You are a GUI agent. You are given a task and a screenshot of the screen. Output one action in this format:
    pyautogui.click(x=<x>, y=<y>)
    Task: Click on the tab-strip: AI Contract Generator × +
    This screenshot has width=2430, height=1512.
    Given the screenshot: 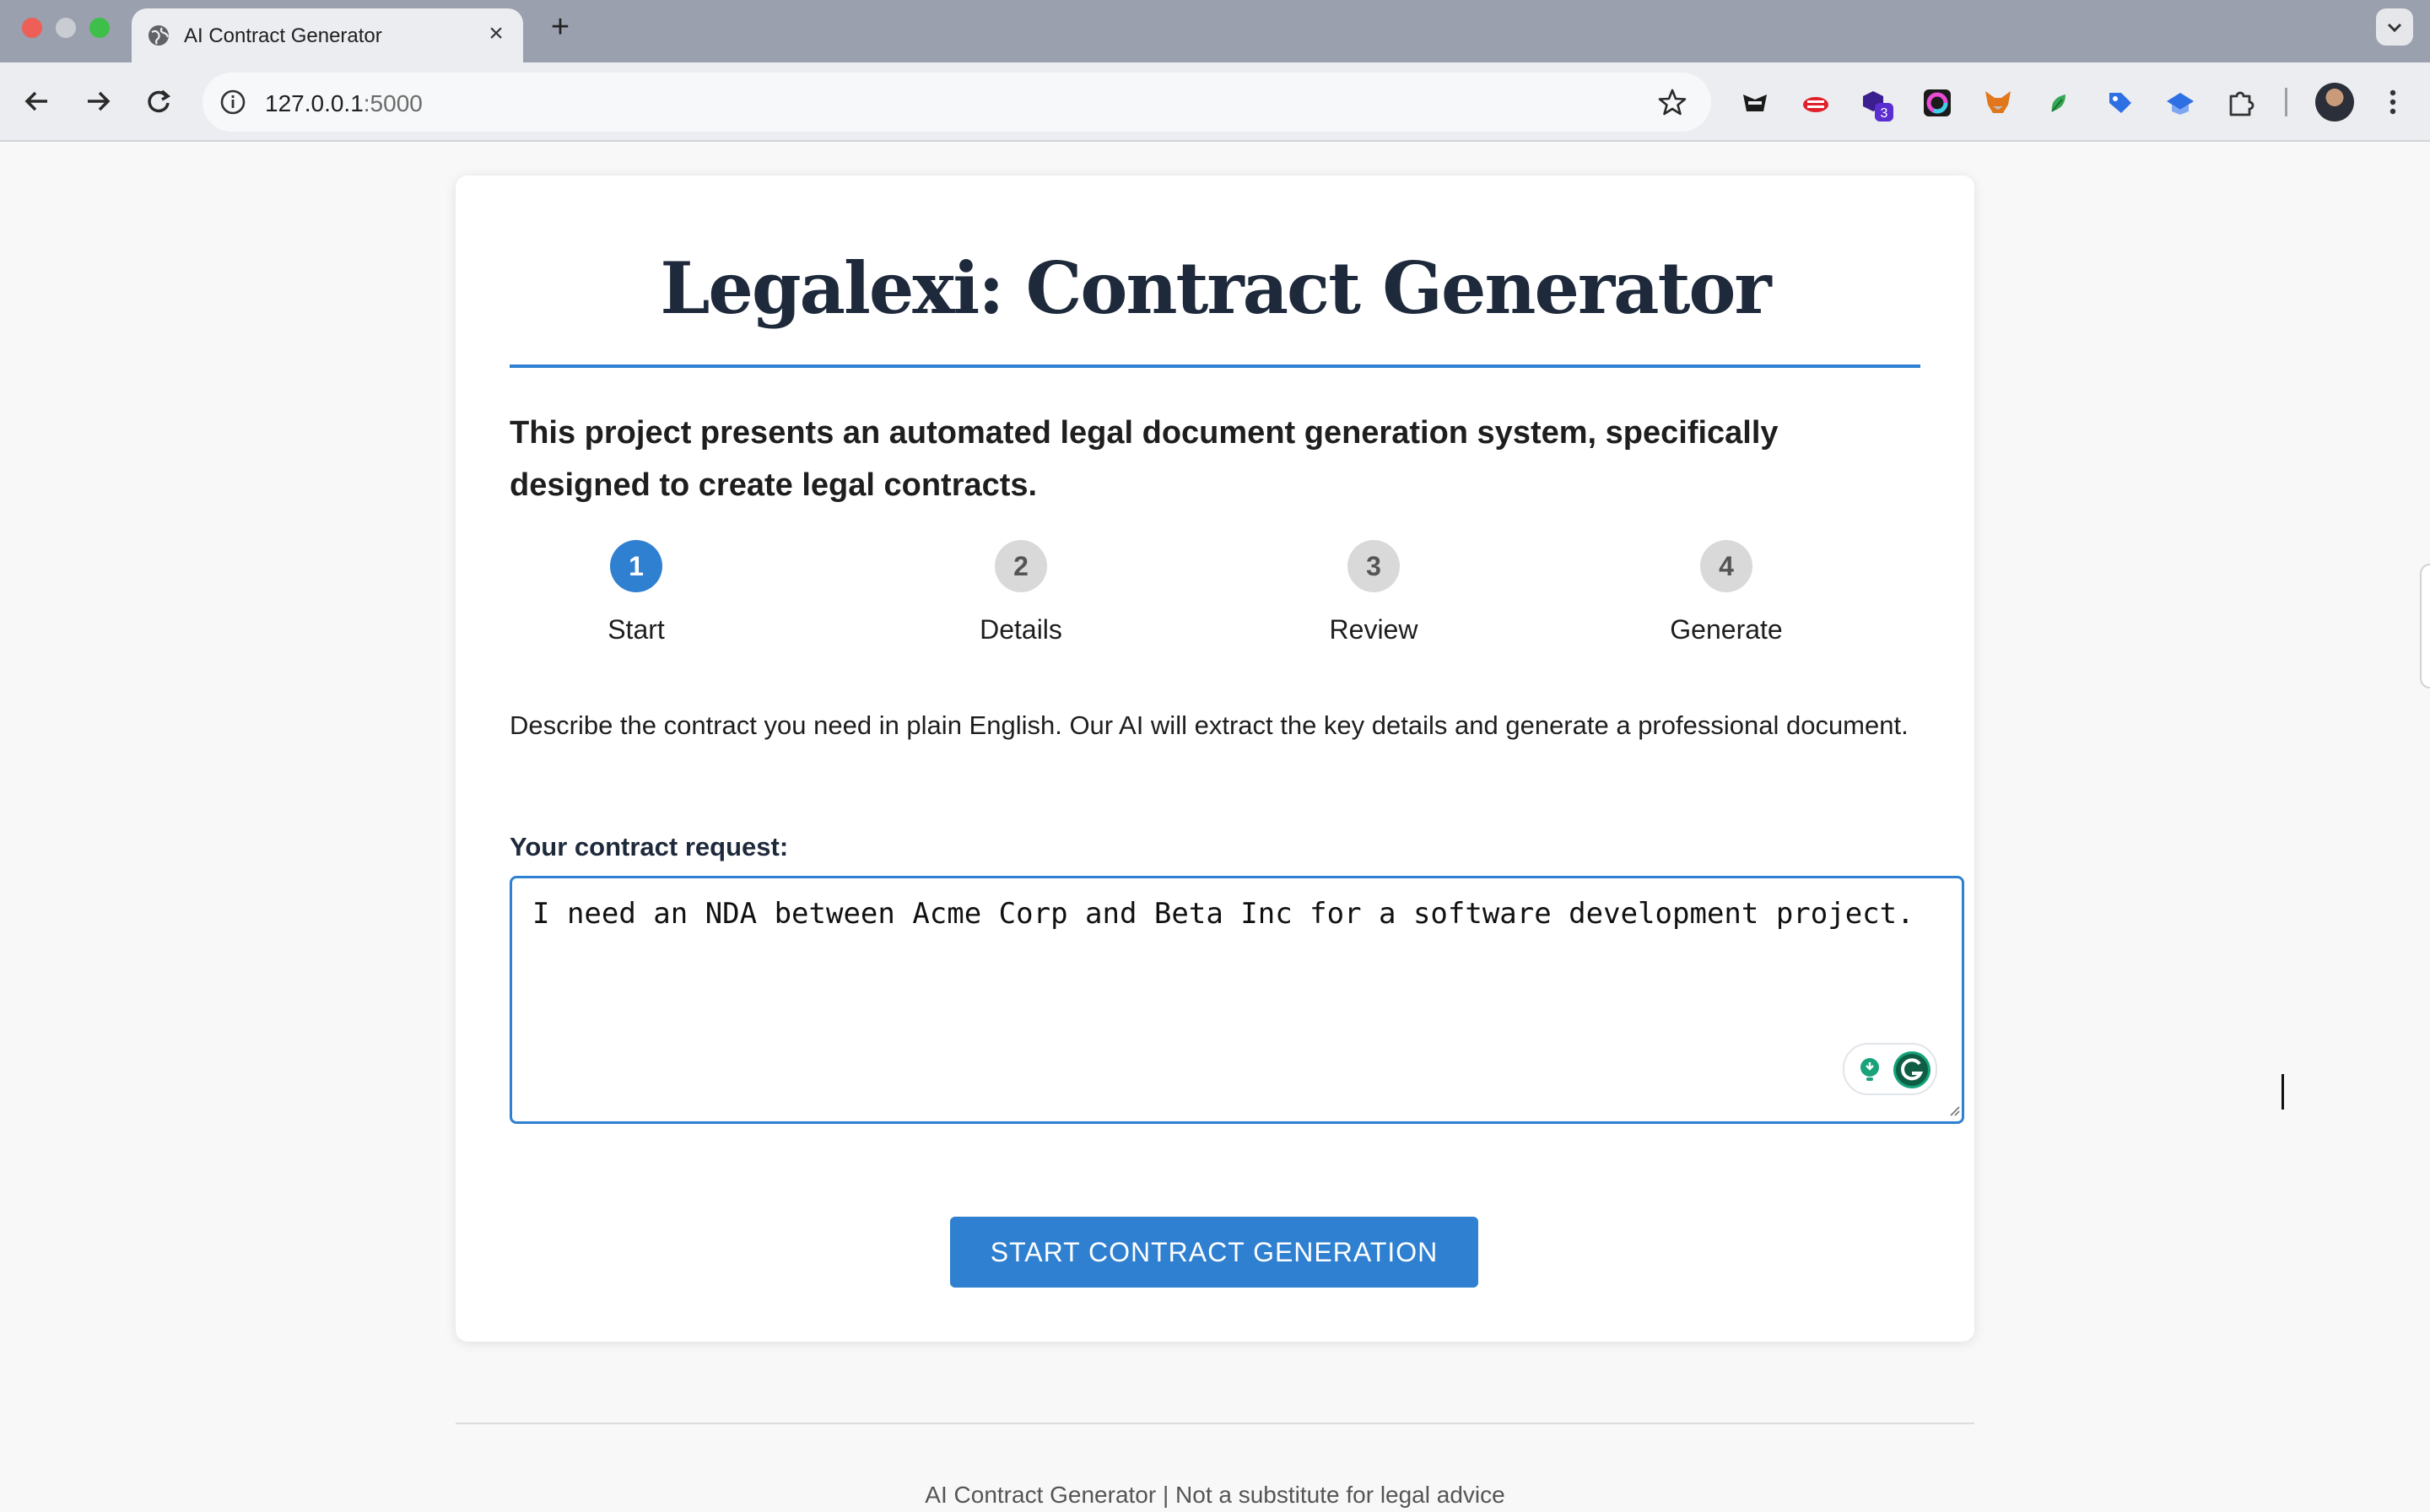 What is the action you would take?
    pyautogui.click(x=1215, y=31)
    